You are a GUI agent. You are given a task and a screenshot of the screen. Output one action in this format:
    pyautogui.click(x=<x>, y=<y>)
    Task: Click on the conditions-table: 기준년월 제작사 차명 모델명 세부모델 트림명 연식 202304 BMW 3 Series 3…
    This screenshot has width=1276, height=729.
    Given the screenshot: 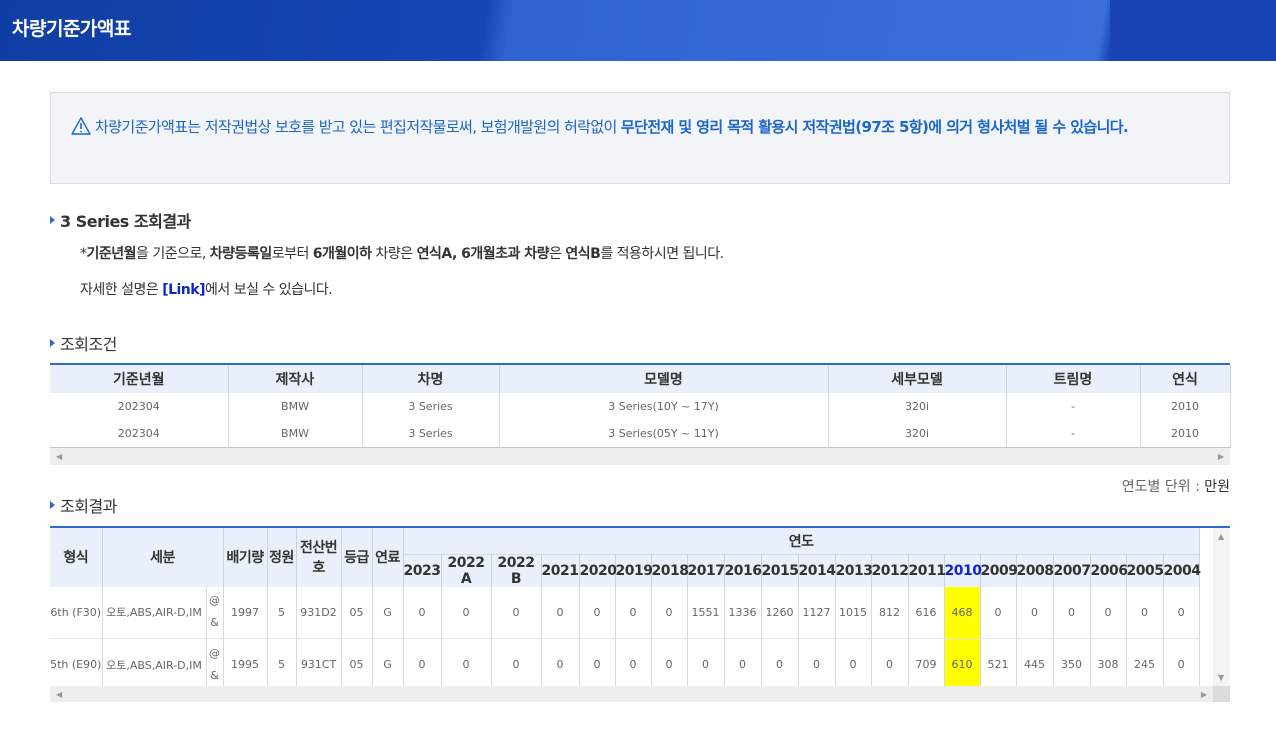 What is the action you would take?
    pyautogui.click(x=640, y=414)
    